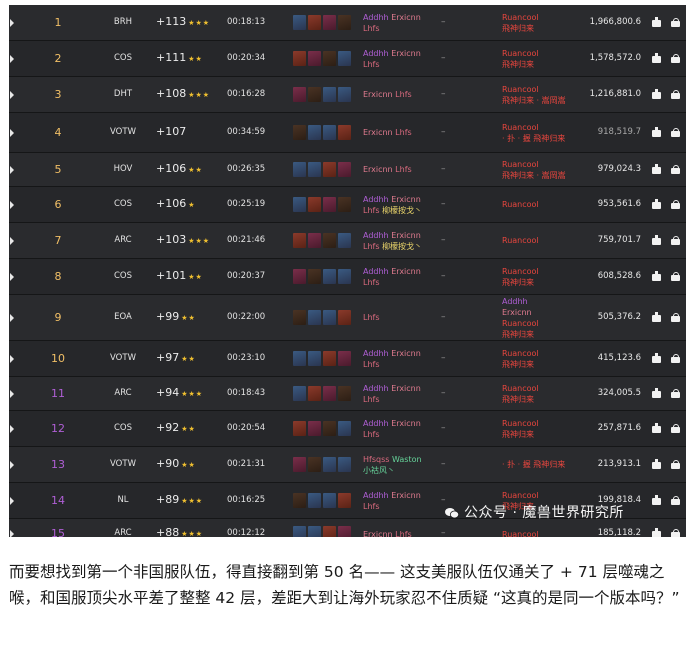  I want to click on player-name: 柳檬按戈丶, so click(402, 246).